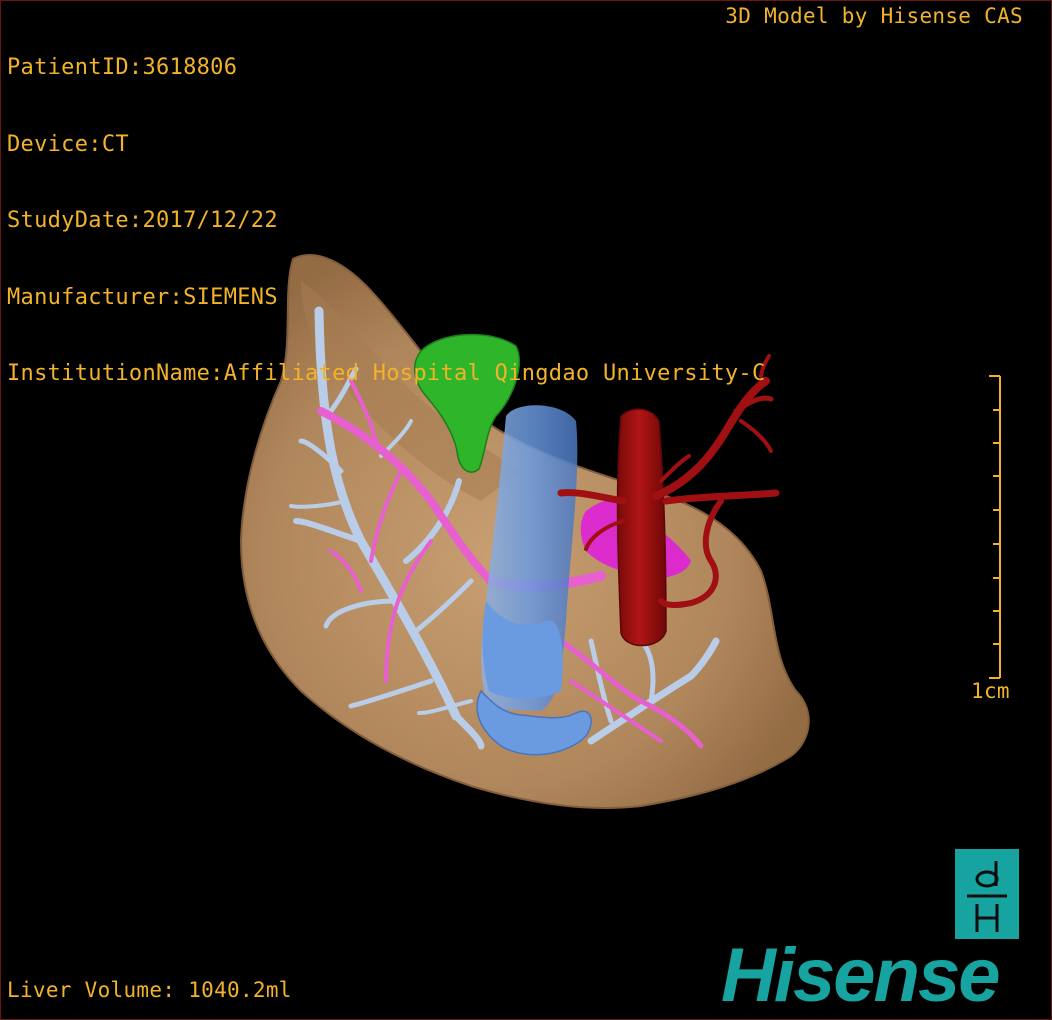 This screenshot has width=1052, height=1020. I want to click on manufacturer-text: Manufacturer:SIEMENS, so click(142, 297).